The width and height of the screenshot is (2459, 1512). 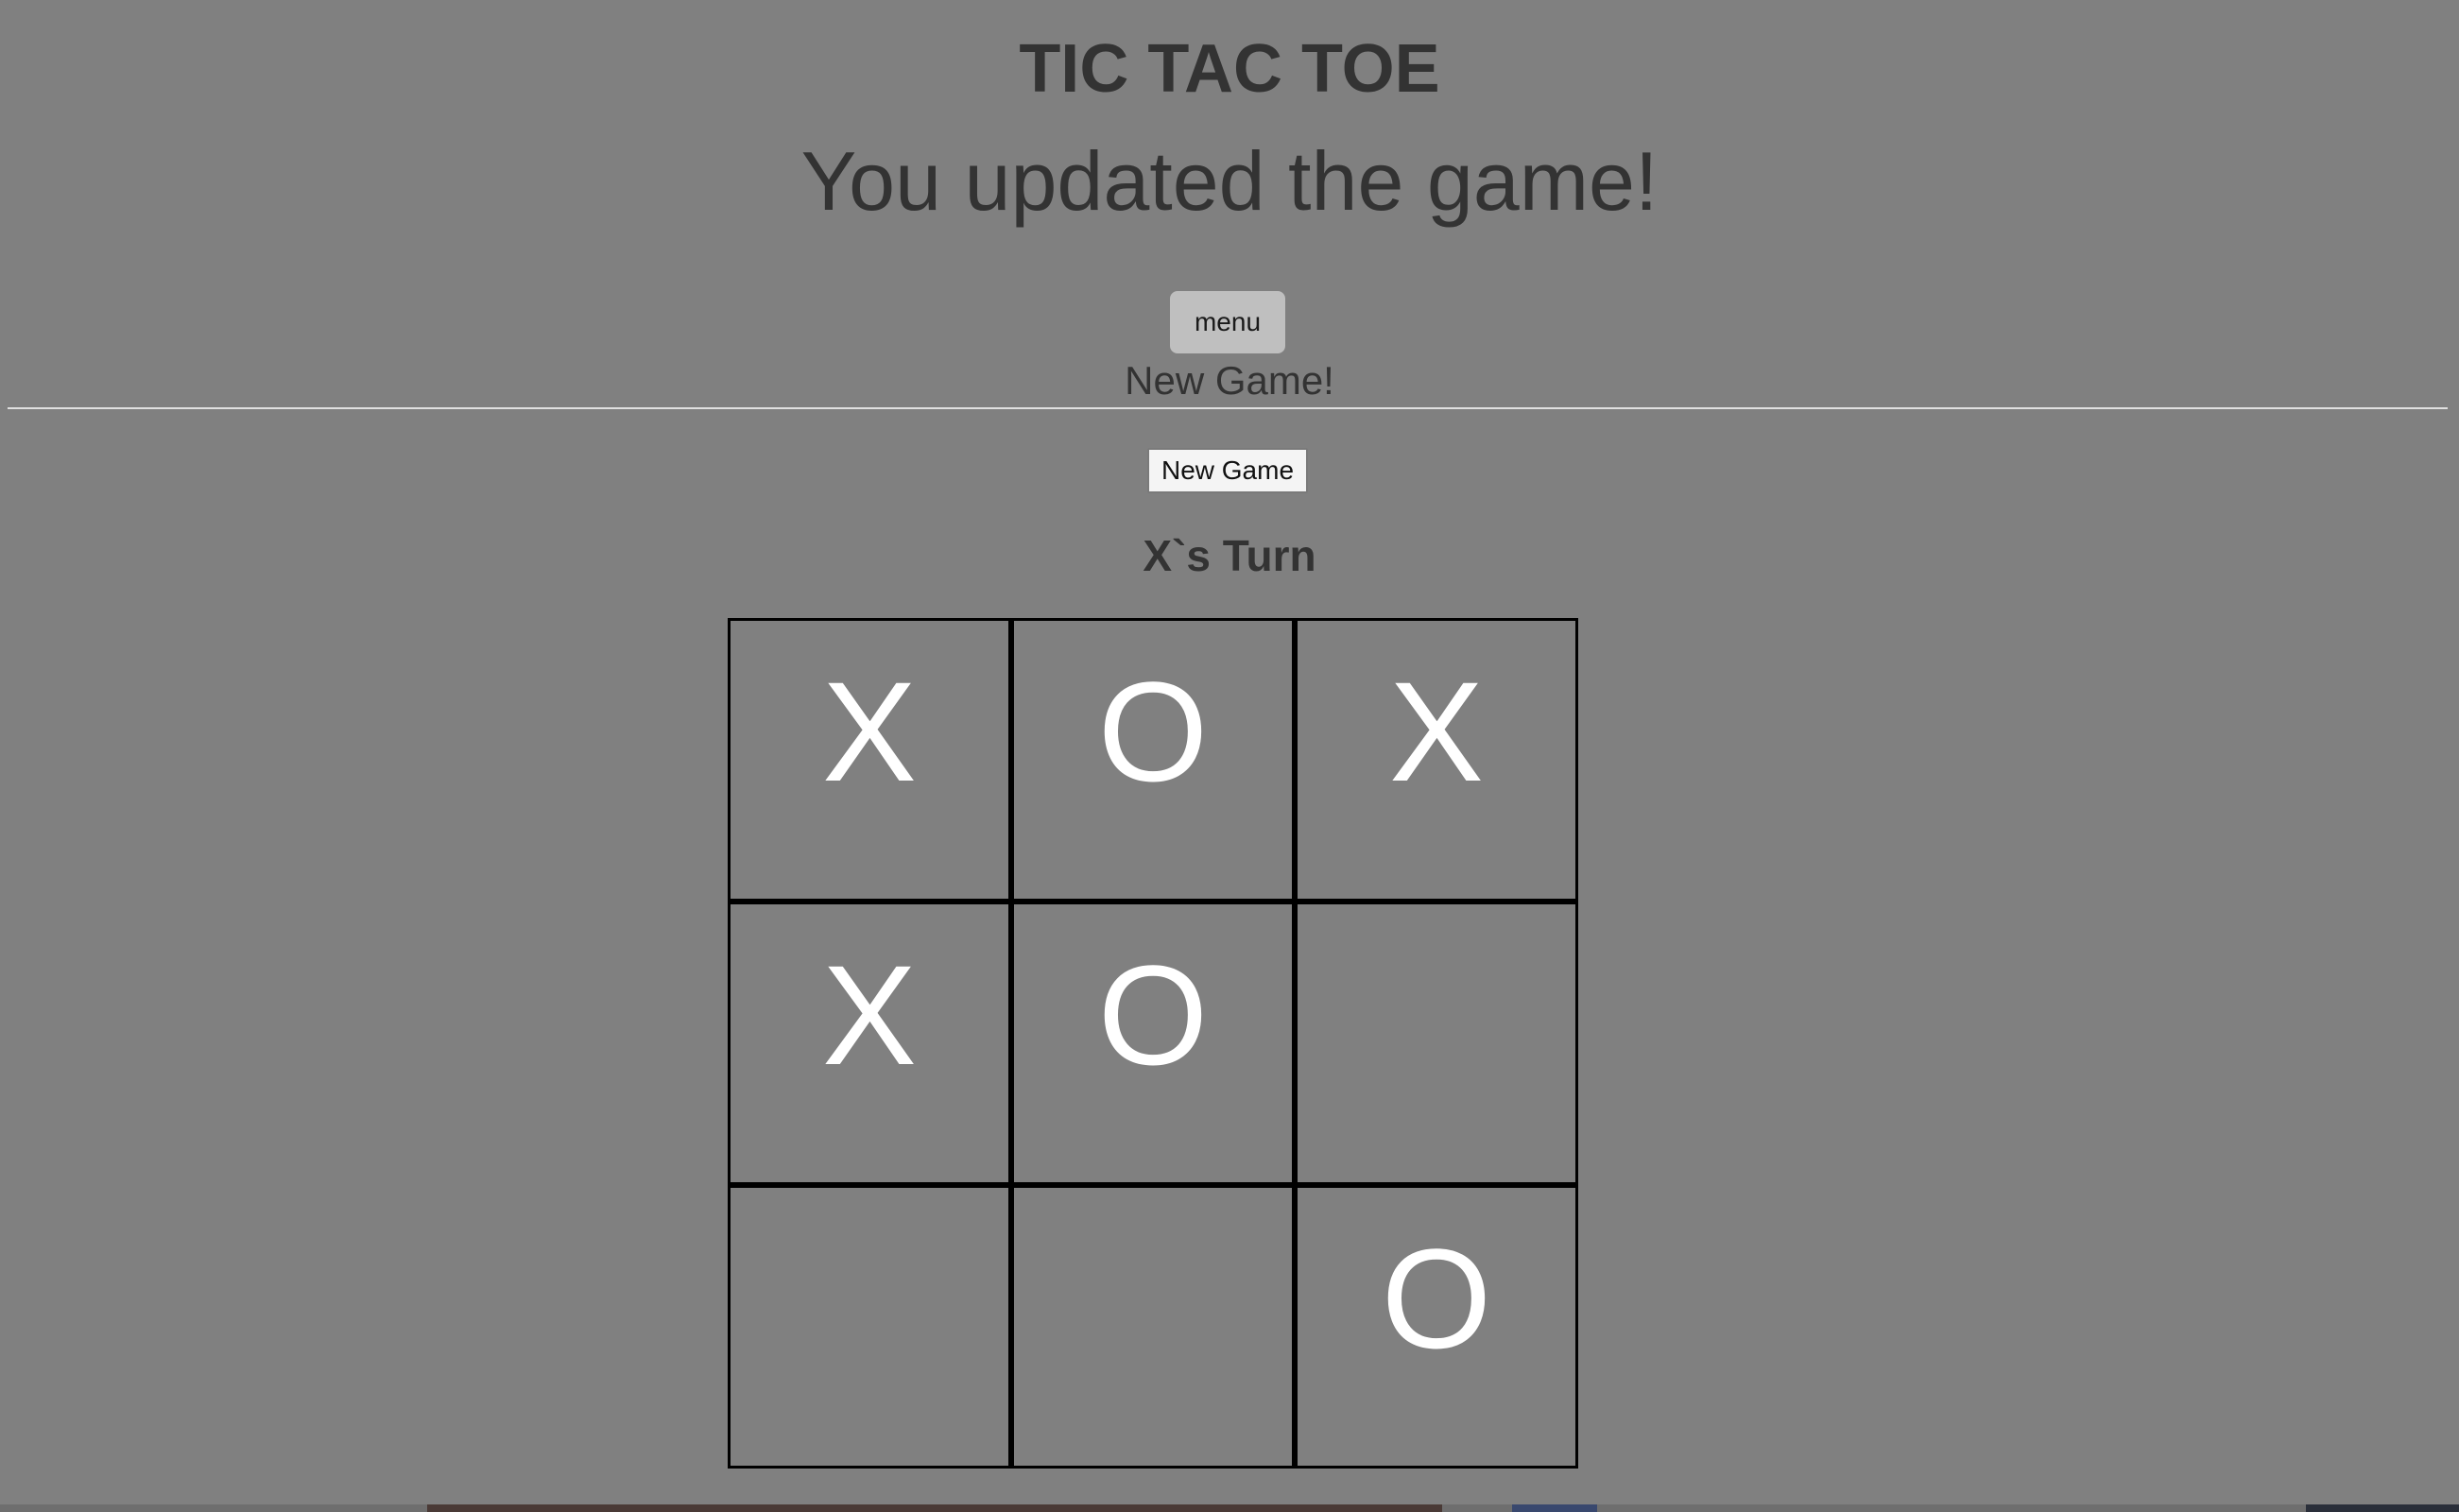 I want to click on board-cell-1: X, so click(x=870, y=760).